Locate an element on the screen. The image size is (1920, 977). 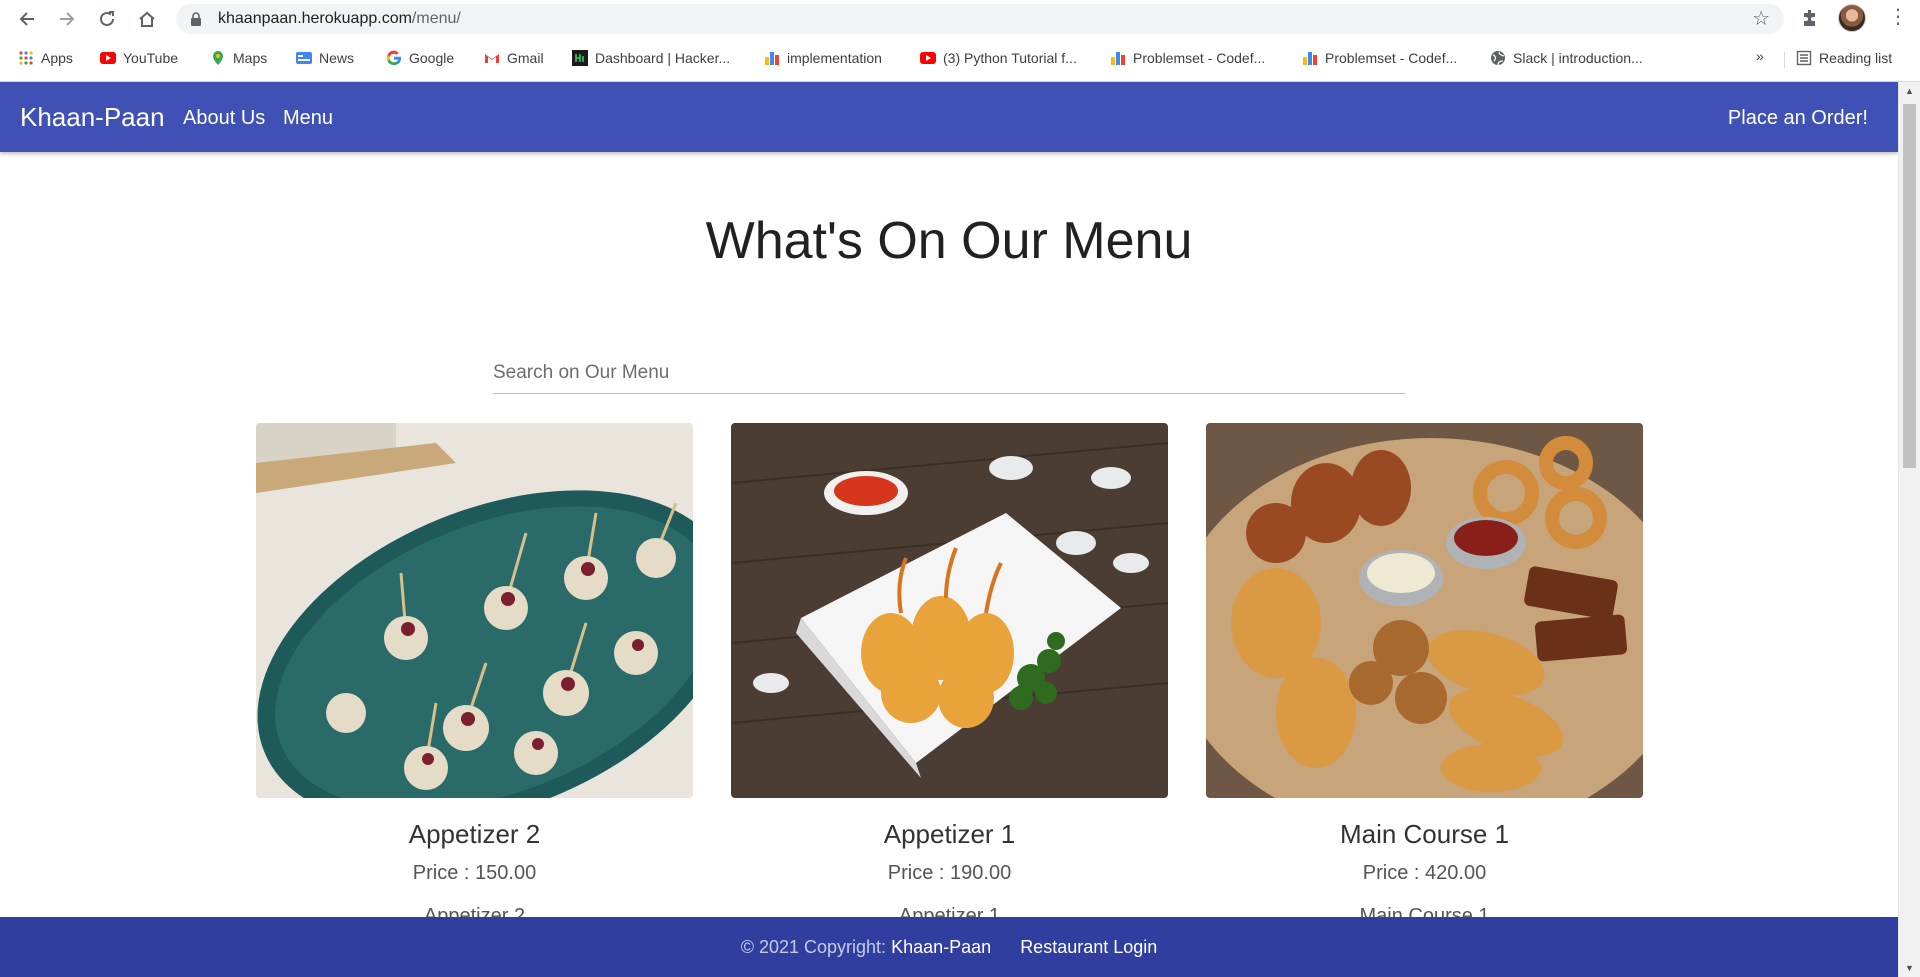
address-bar: khaanpaan.herokuapp.com/menu/ ☆ is located at coordinates (980, 19).